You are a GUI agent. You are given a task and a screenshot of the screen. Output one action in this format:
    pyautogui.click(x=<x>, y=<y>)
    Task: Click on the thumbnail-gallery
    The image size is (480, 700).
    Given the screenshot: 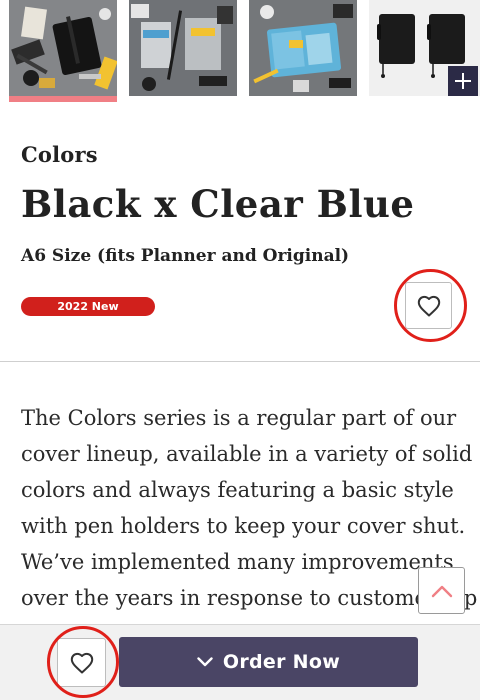 What is the action you would take?
    pyautogui.click(x=240, y=51)
    